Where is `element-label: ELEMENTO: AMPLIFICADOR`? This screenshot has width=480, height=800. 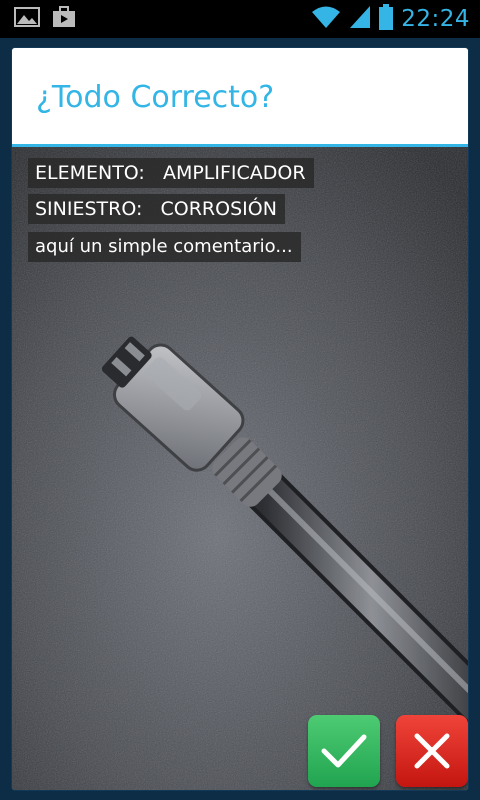
element-label: ELEMENTO: AMPLIFICADOR is located at coordinates (171, 173).